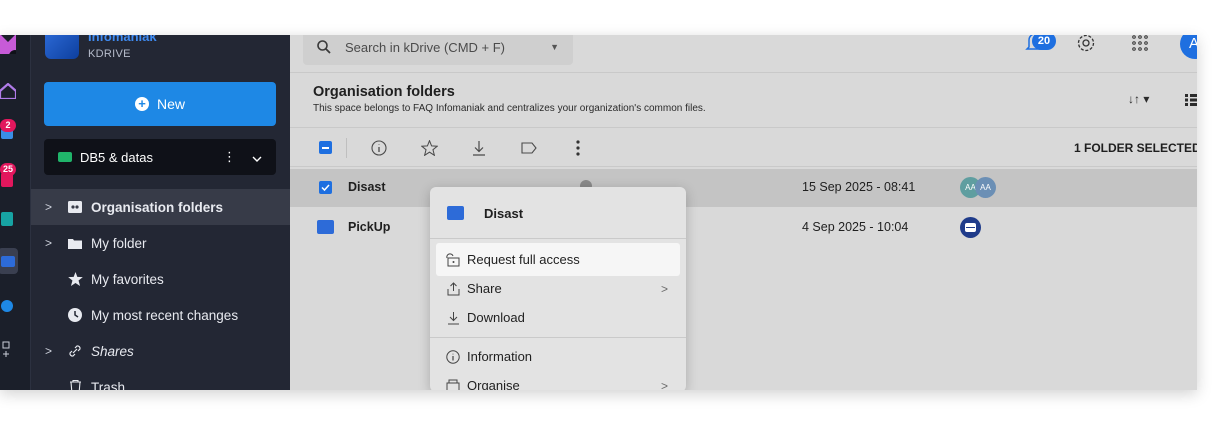  Describe the element at coordinates (170, 104) in the screenshot. I see `new-button-label: New` at that location.